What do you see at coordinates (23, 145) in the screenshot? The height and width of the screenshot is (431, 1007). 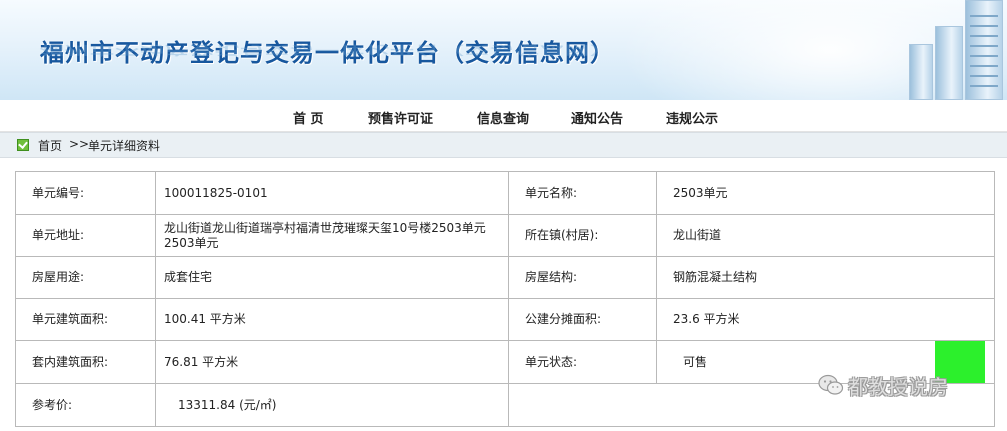 I see `check-icon` at bounding box center [23, 145].